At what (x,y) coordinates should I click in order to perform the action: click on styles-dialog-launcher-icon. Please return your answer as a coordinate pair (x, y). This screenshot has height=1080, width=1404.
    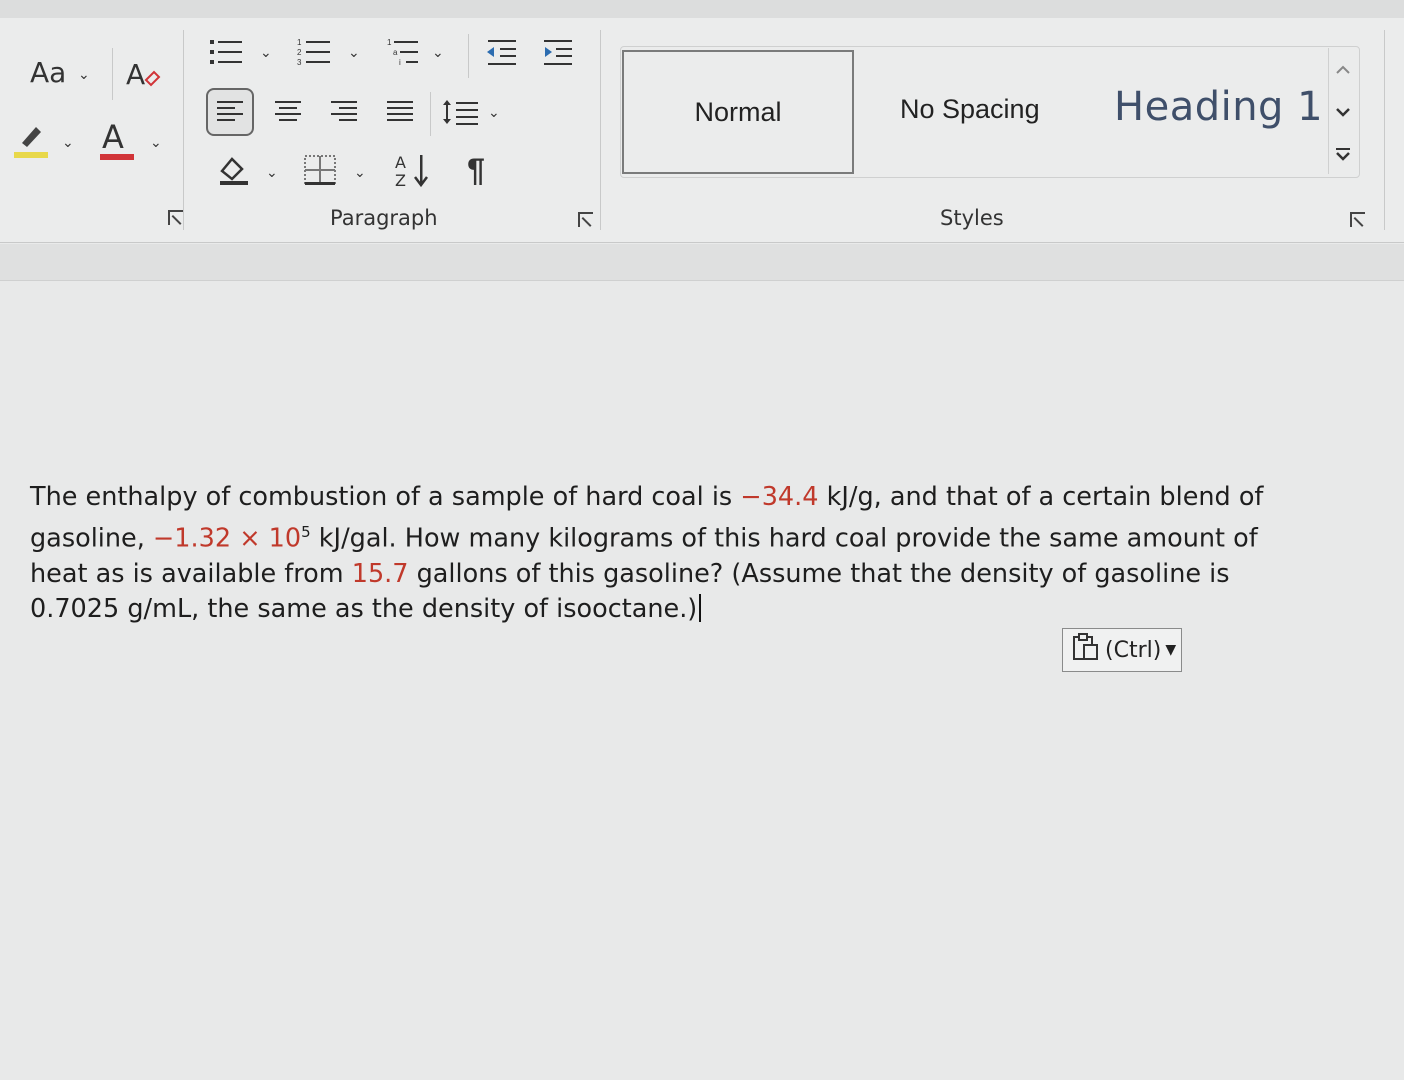
    Looking at the image, I should click on (1357, 219).